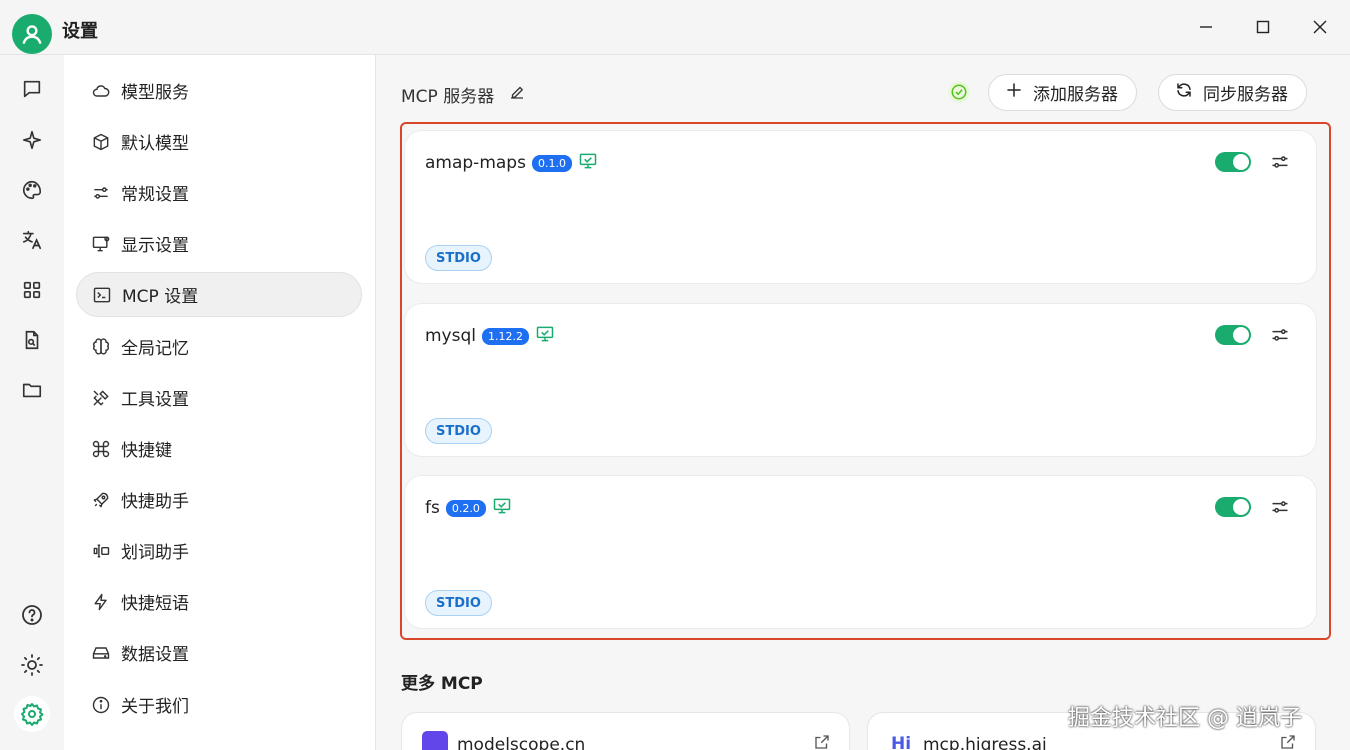 This screenshot has height=750, width=1350. Describe the element at coordinates (219, 141) in the screenshot. I see `menu-item-default-model: 默认模型` at that location.